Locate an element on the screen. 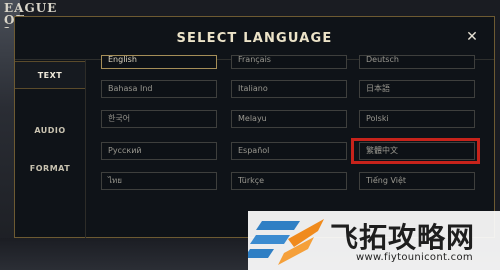  language-option-polski: Polski is located at coordinates (417, 119).